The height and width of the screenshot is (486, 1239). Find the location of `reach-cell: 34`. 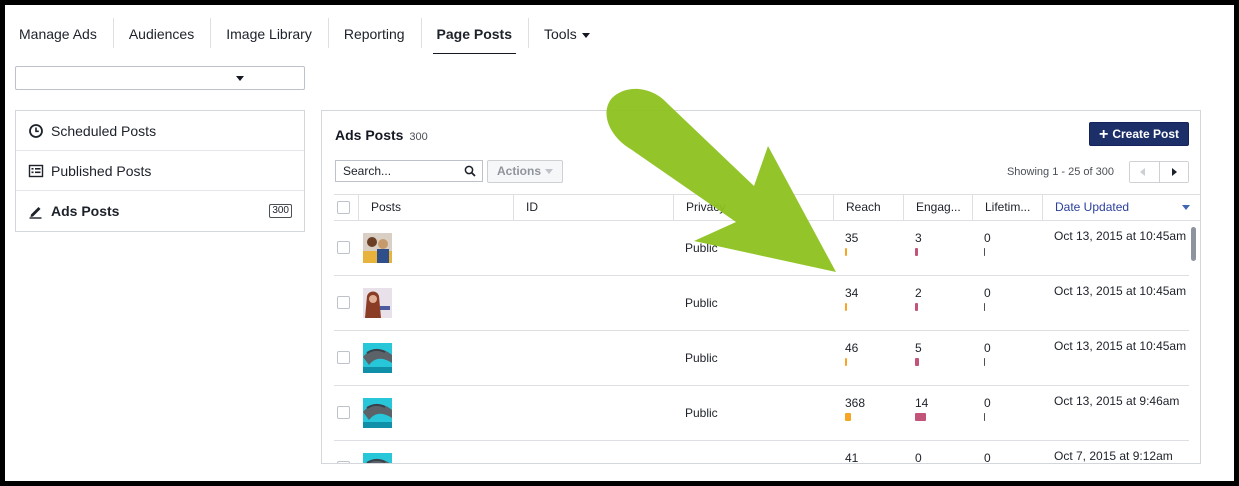

reach-cell: 34 is located at coordinates (852, 293).